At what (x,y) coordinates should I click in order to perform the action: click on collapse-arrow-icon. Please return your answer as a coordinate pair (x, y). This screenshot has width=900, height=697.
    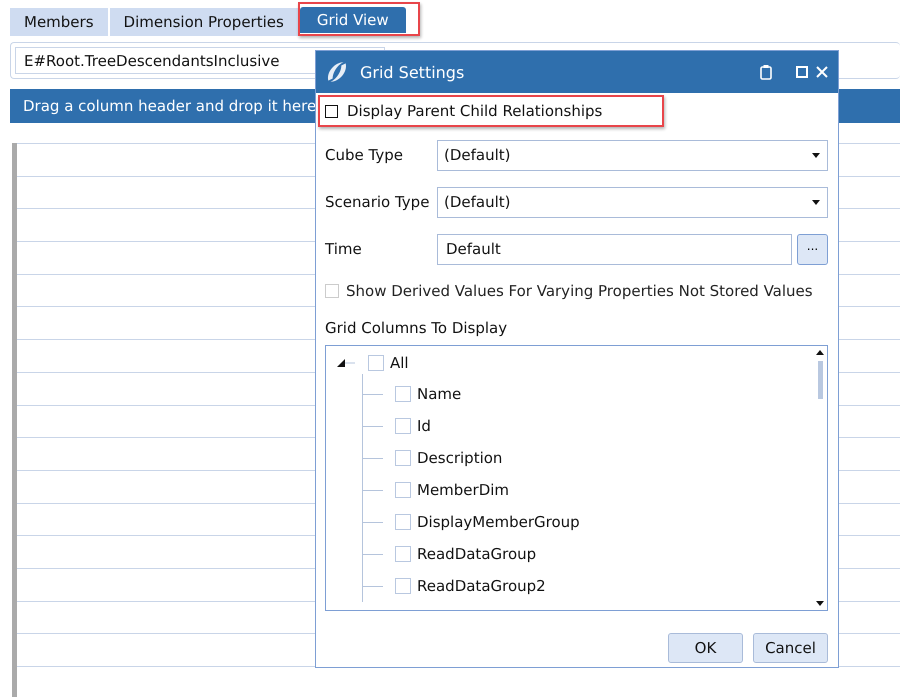
    Looking at the image, I should click on (346, 363).